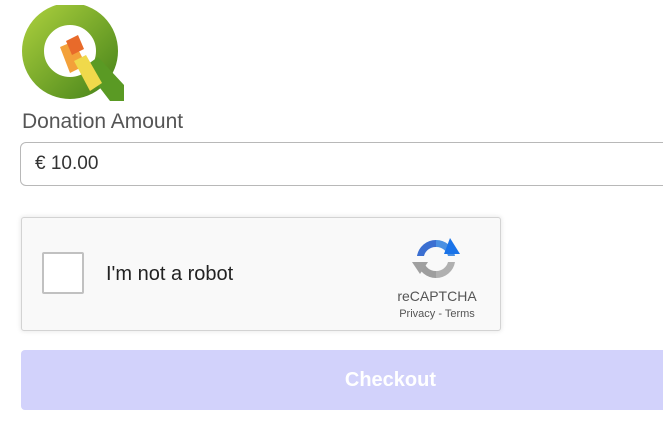  I want to click on recaptcha-checkbox, so click(63, 273).